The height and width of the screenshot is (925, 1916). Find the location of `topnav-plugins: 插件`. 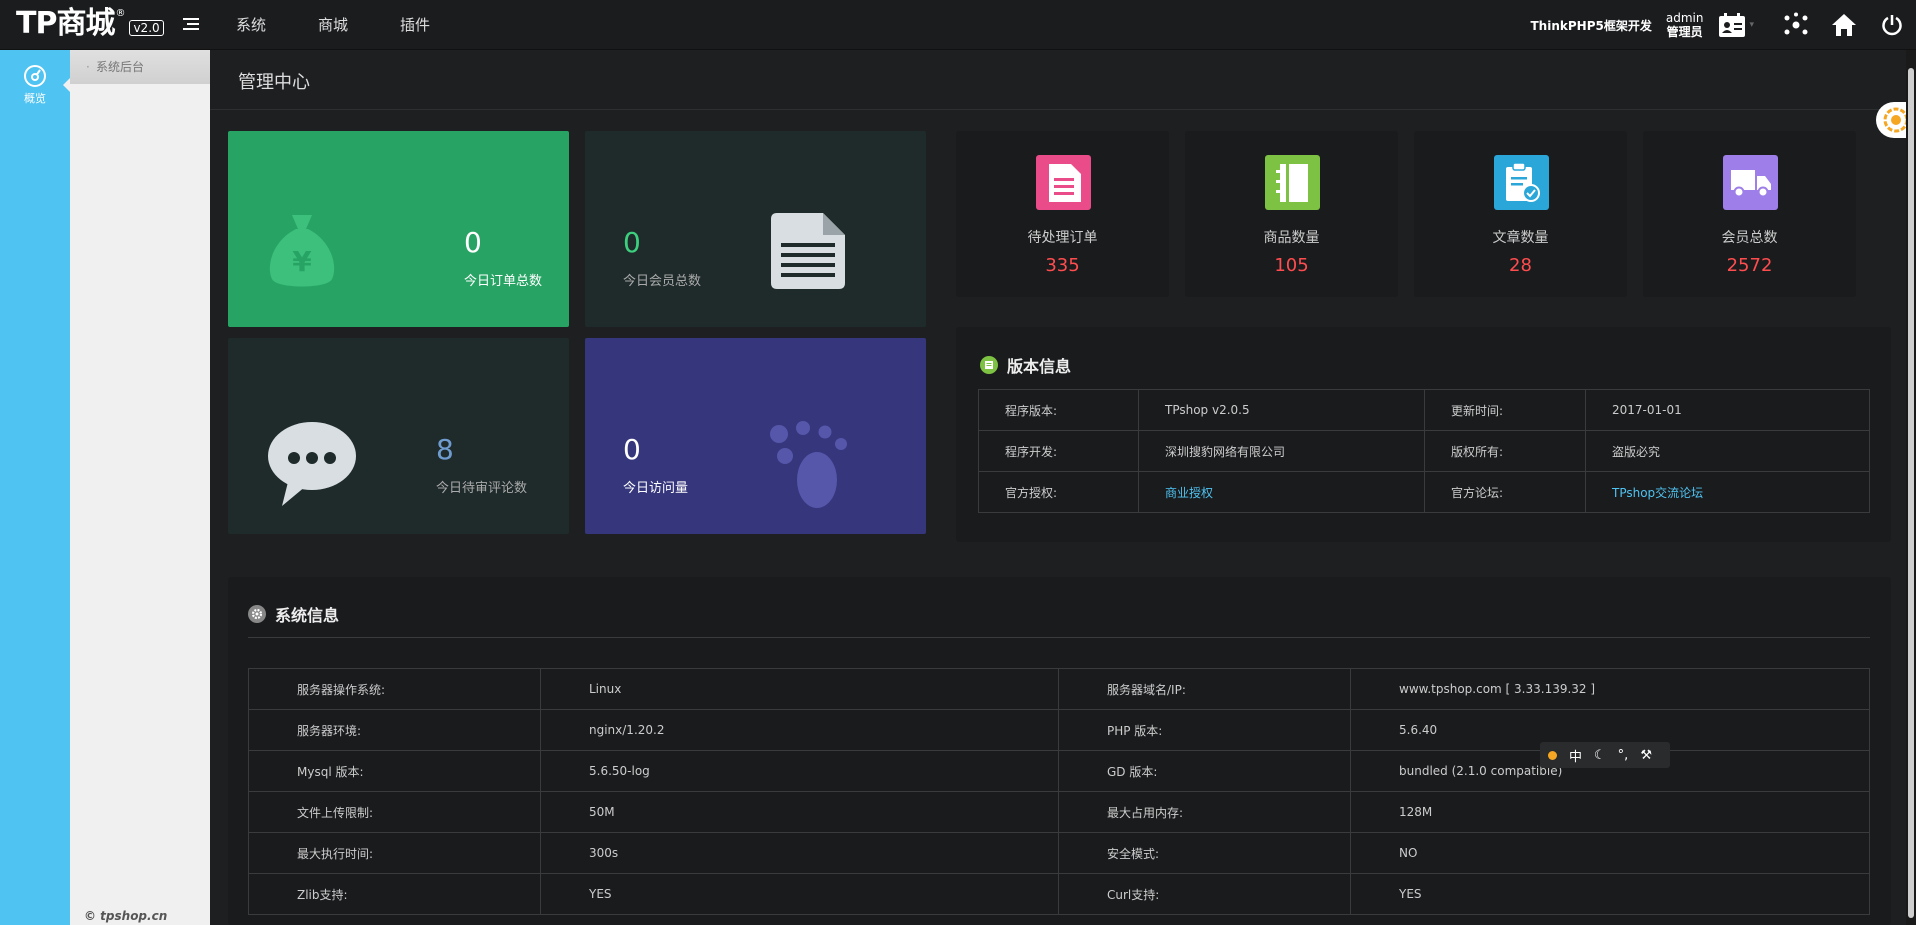

topnav-plugins: 插件 is located at coordinates (415, 25).